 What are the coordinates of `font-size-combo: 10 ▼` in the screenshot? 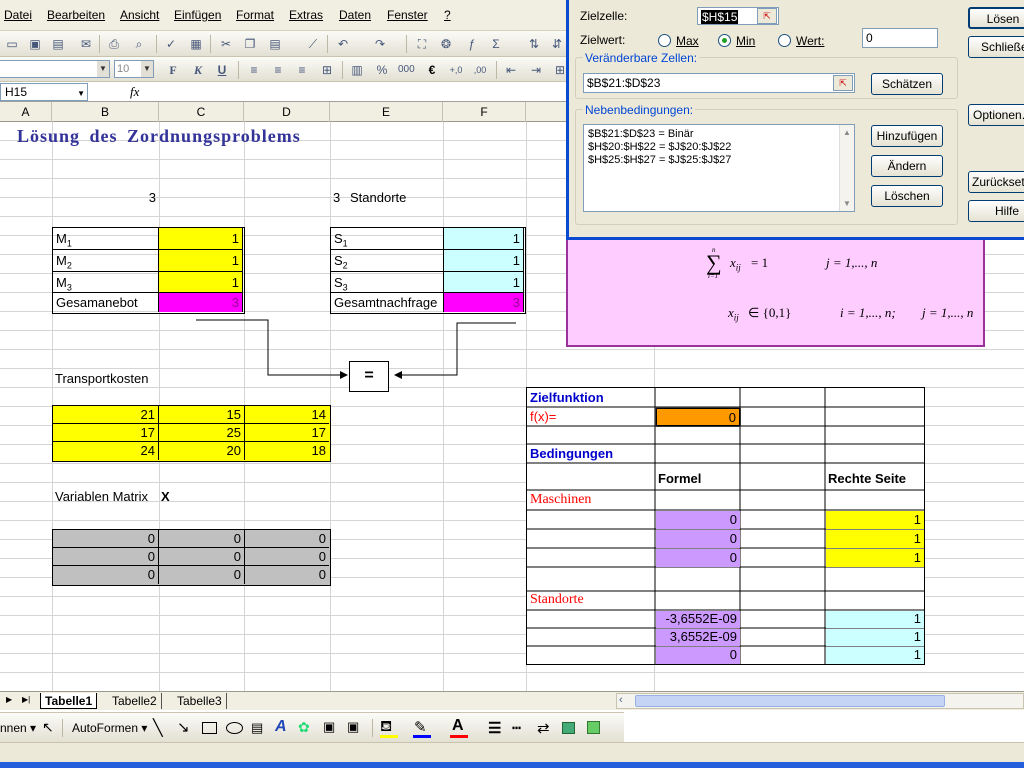 It's located at (134, 69).